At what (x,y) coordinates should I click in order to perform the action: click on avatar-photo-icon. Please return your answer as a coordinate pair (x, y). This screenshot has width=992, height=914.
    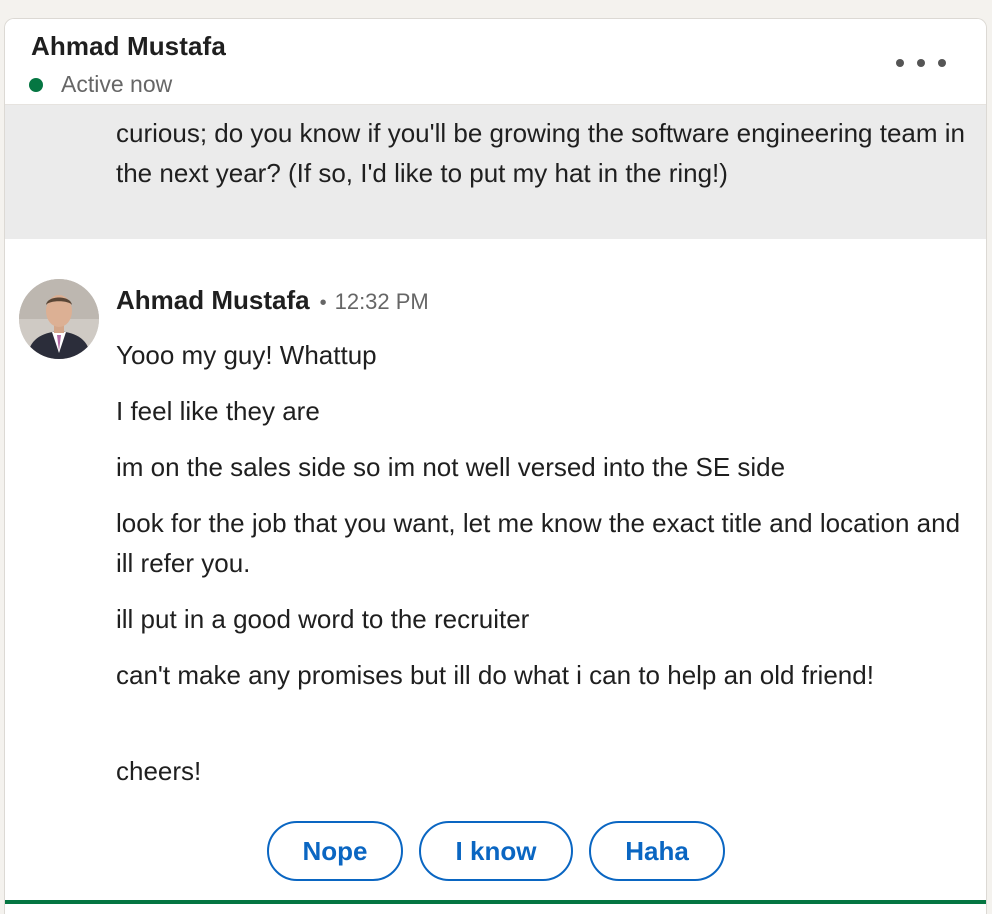
    Looking at the image, I should click on (59, 319).